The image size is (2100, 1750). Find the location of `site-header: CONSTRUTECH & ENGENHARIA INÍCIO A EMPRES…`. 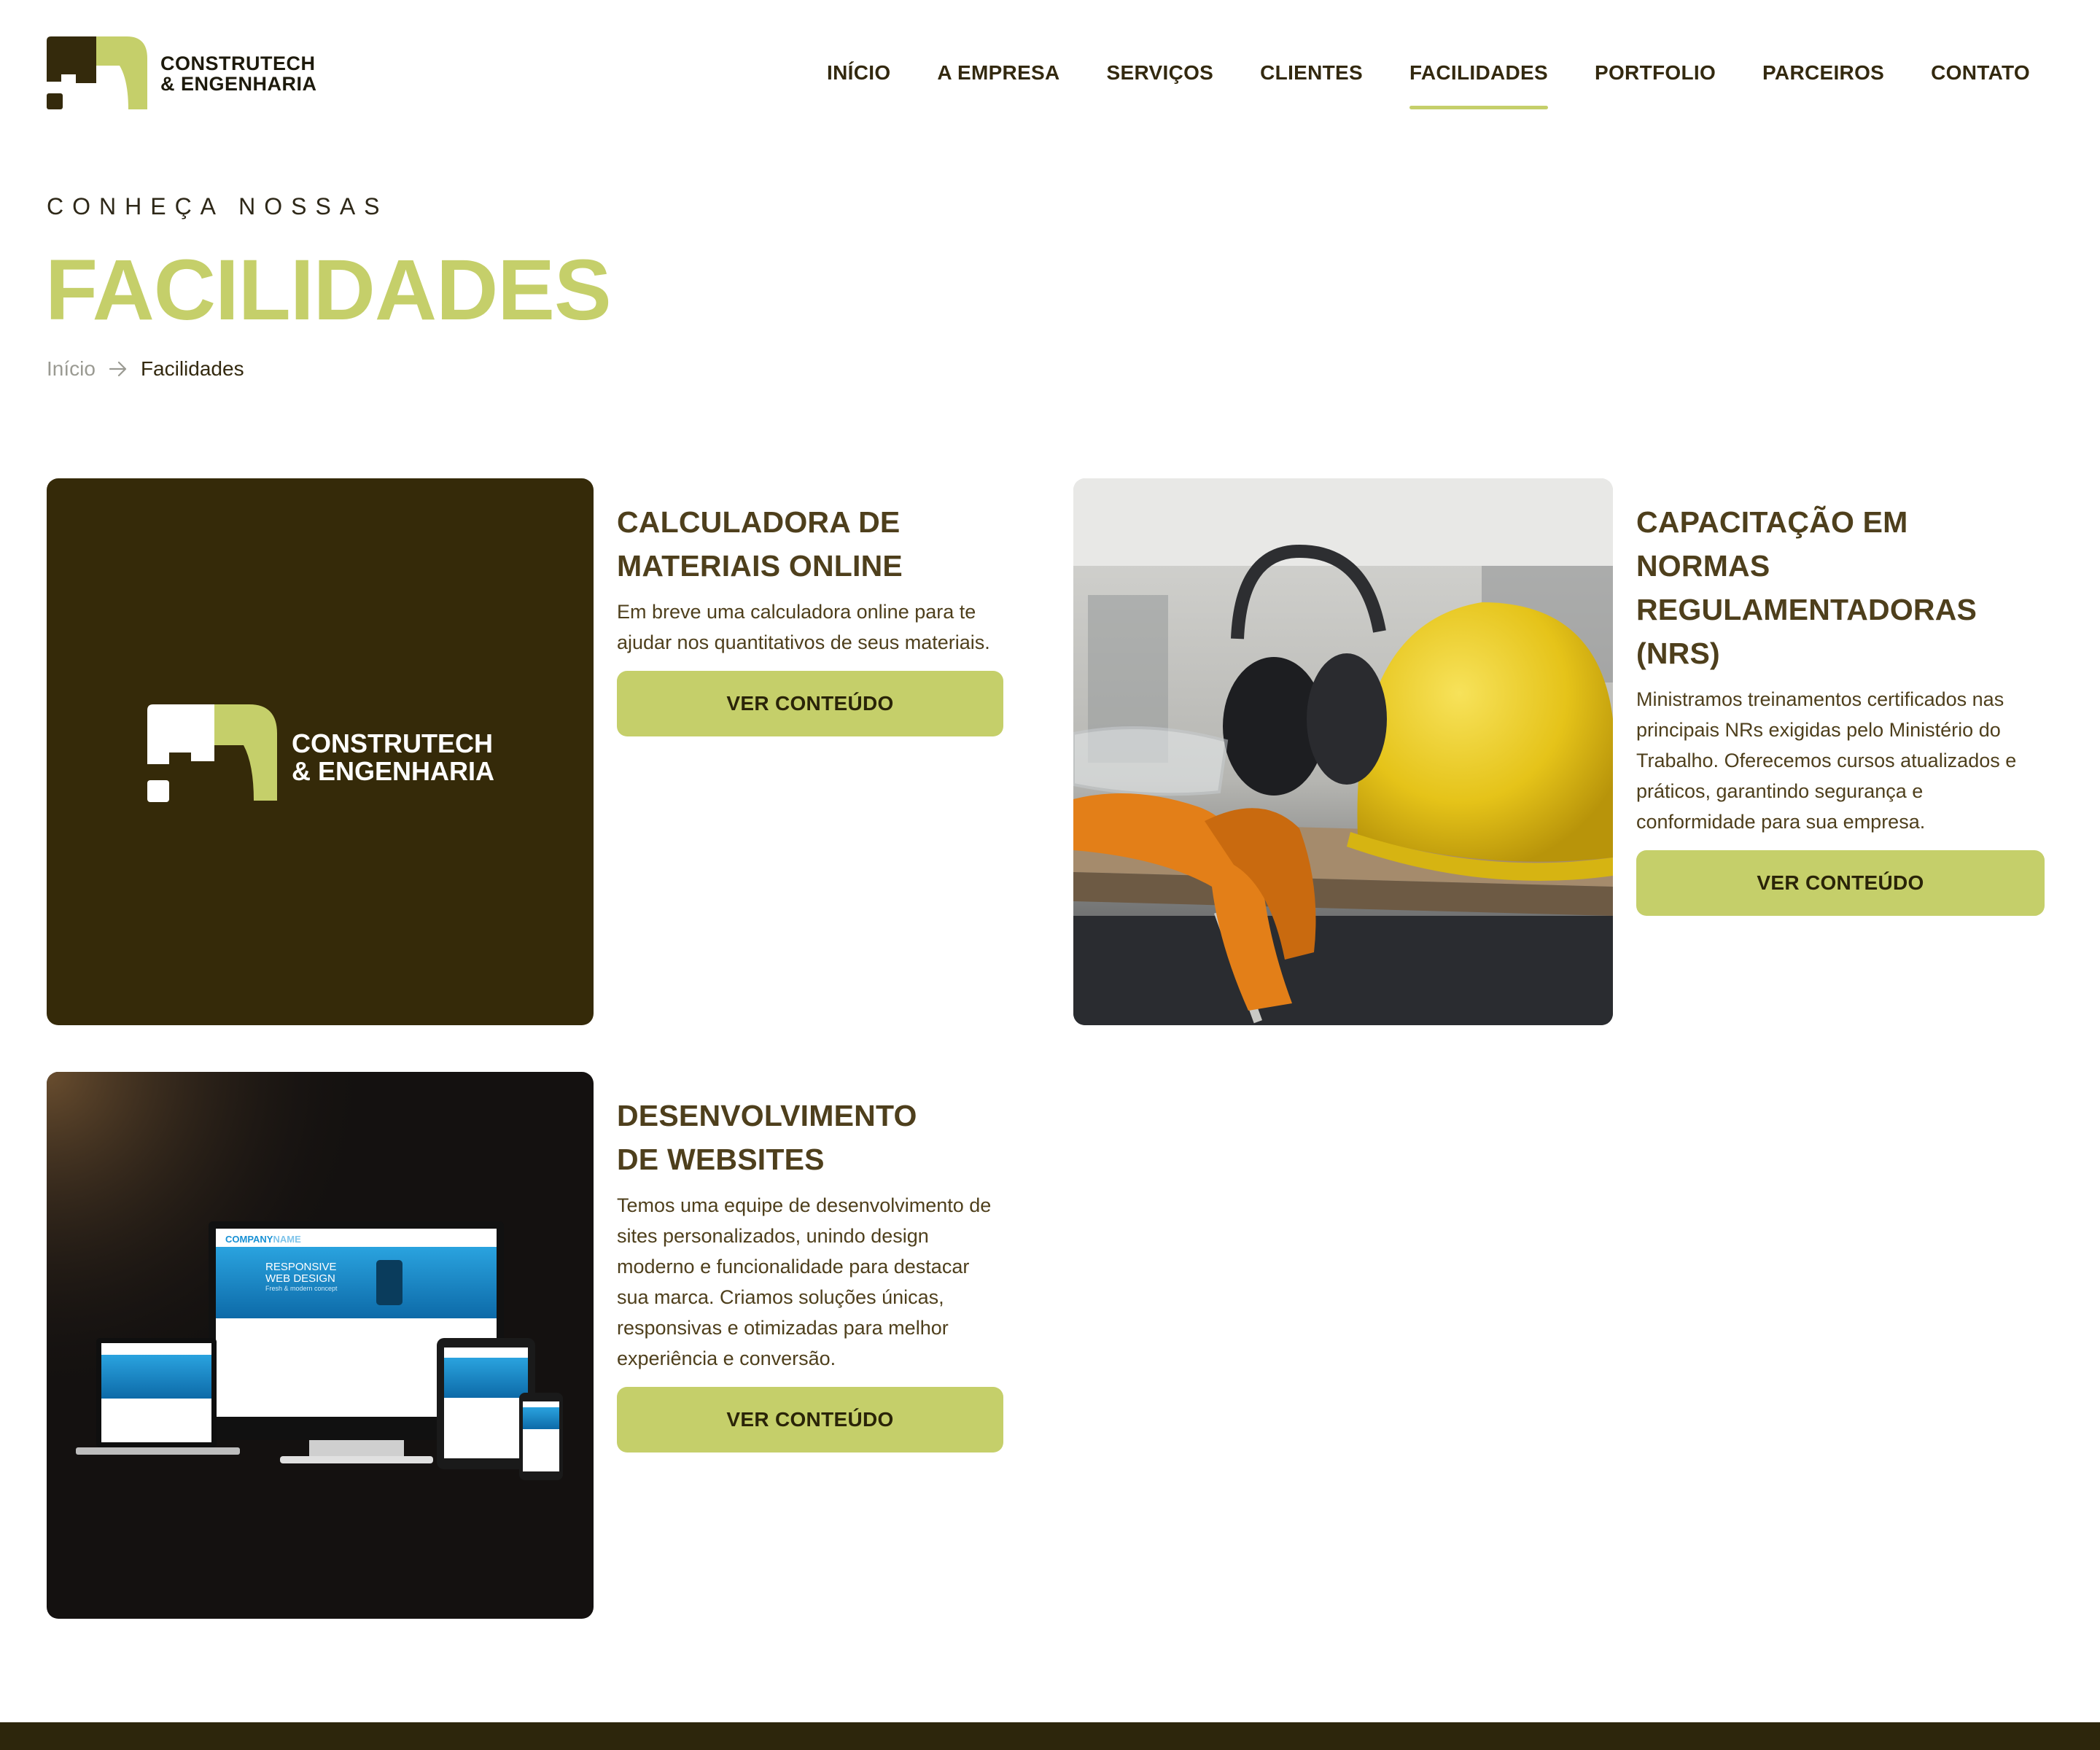

site-header: CONSTRUTECH & ENGENHARIA INÍCIO A EMPRES… is located at coordinates (1050, 73).